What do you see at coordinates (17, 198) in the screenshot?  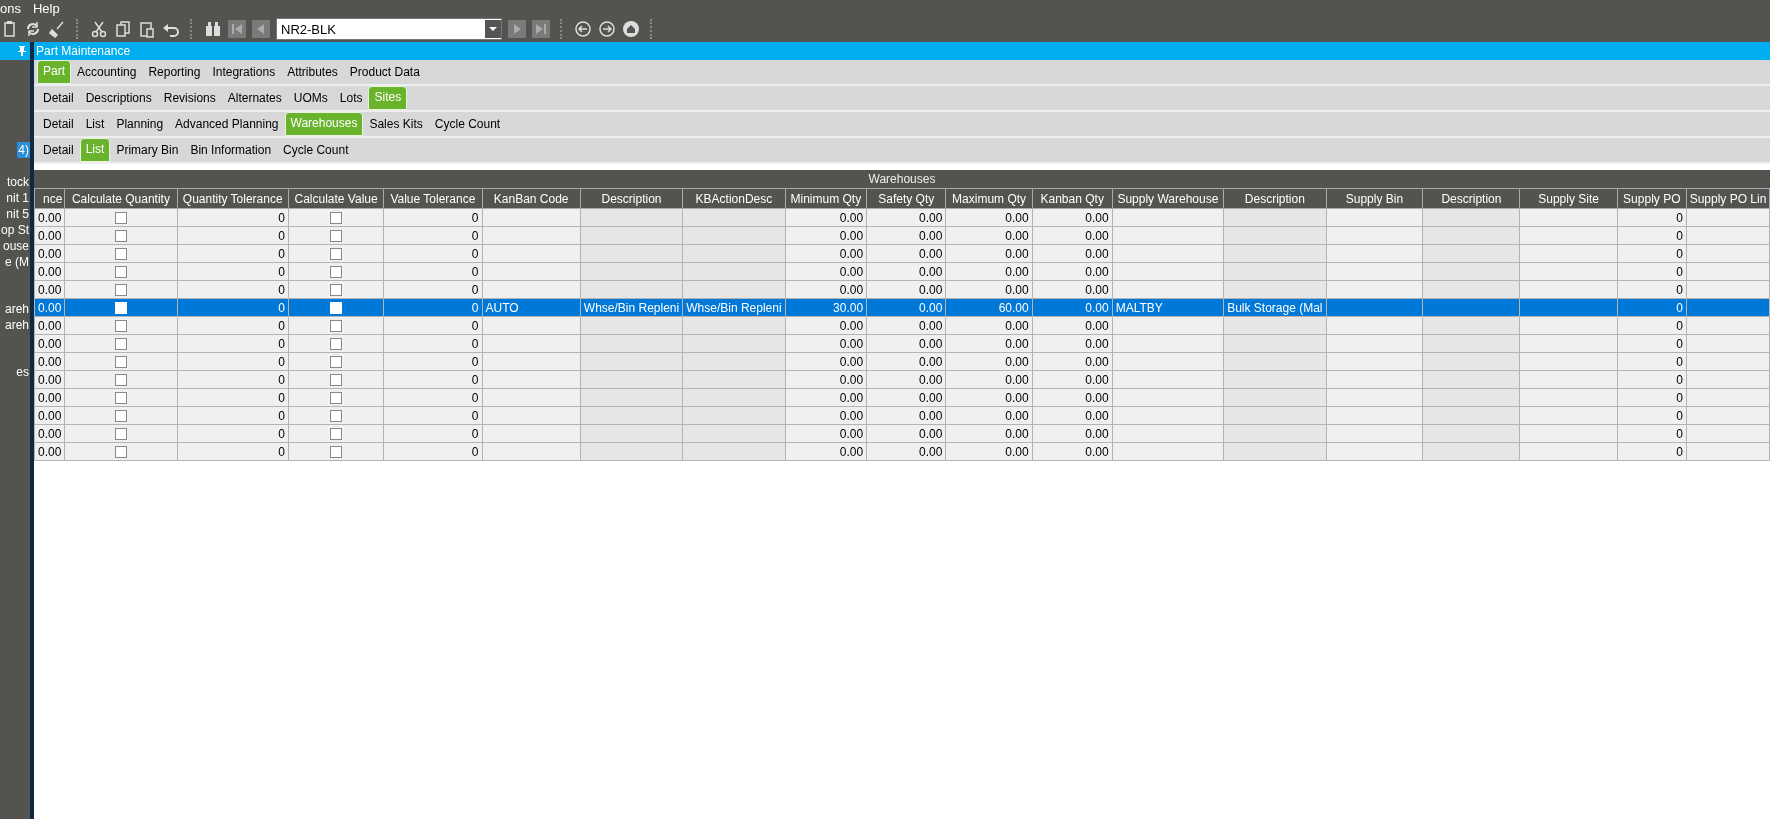 I see `sidebar-item: nit 1` at bounding box center [17, 198].